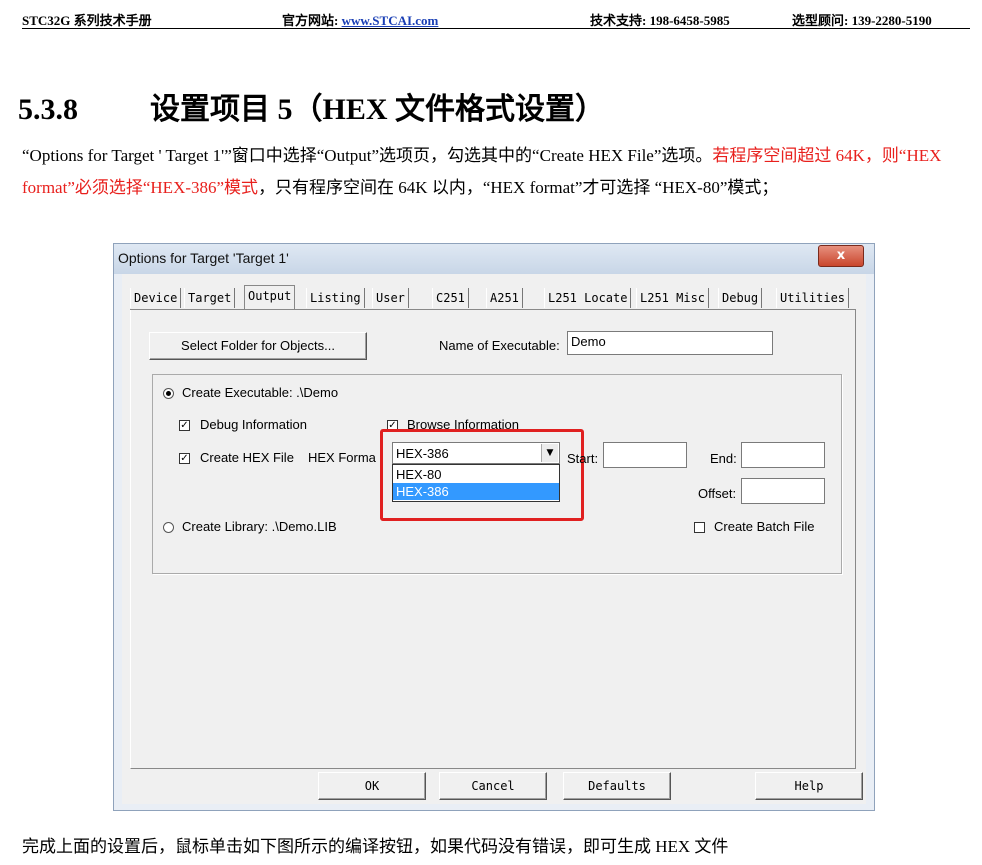  I want to click on site-label: 官方网站:, so click(312, 20).